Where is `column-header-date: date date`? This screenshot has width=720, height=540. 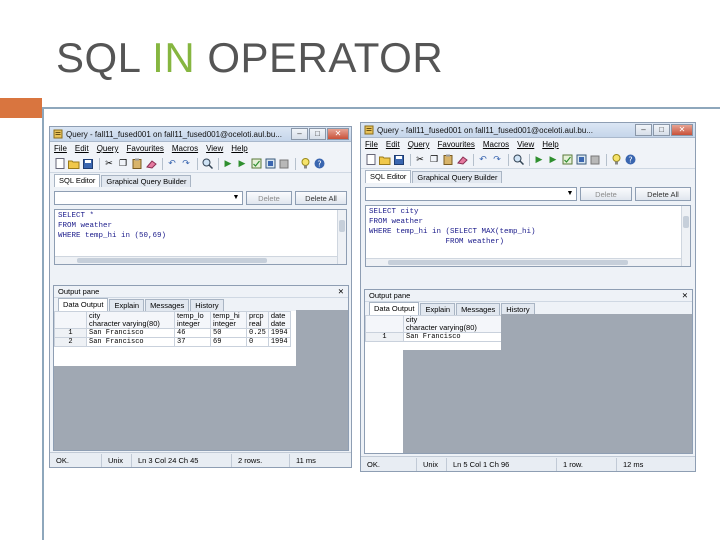
column-header-date: date date is located at coordinates (279, 320).